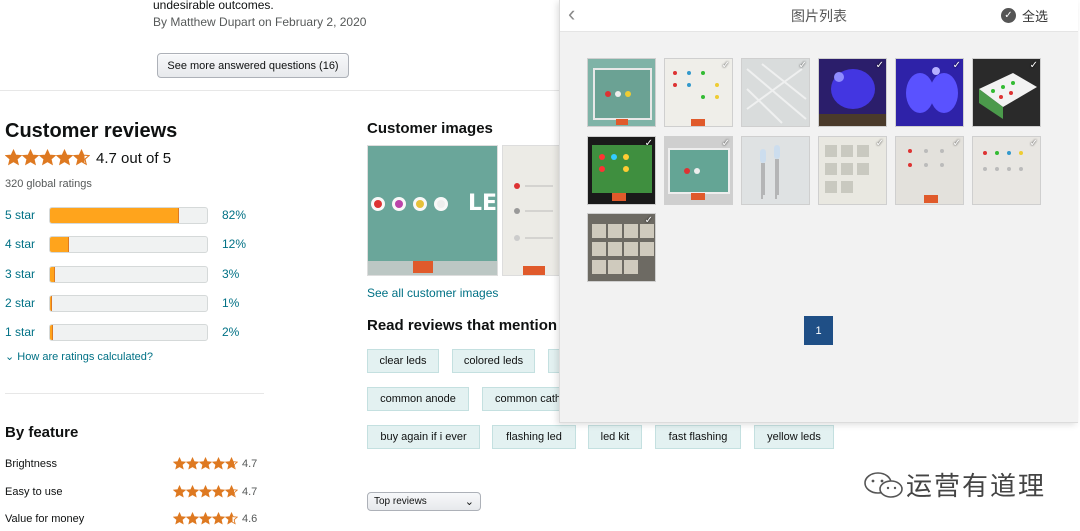 This screenshot has height=531, width=1080. I want to click on histogram-percent: 2%, so click(230, 332).